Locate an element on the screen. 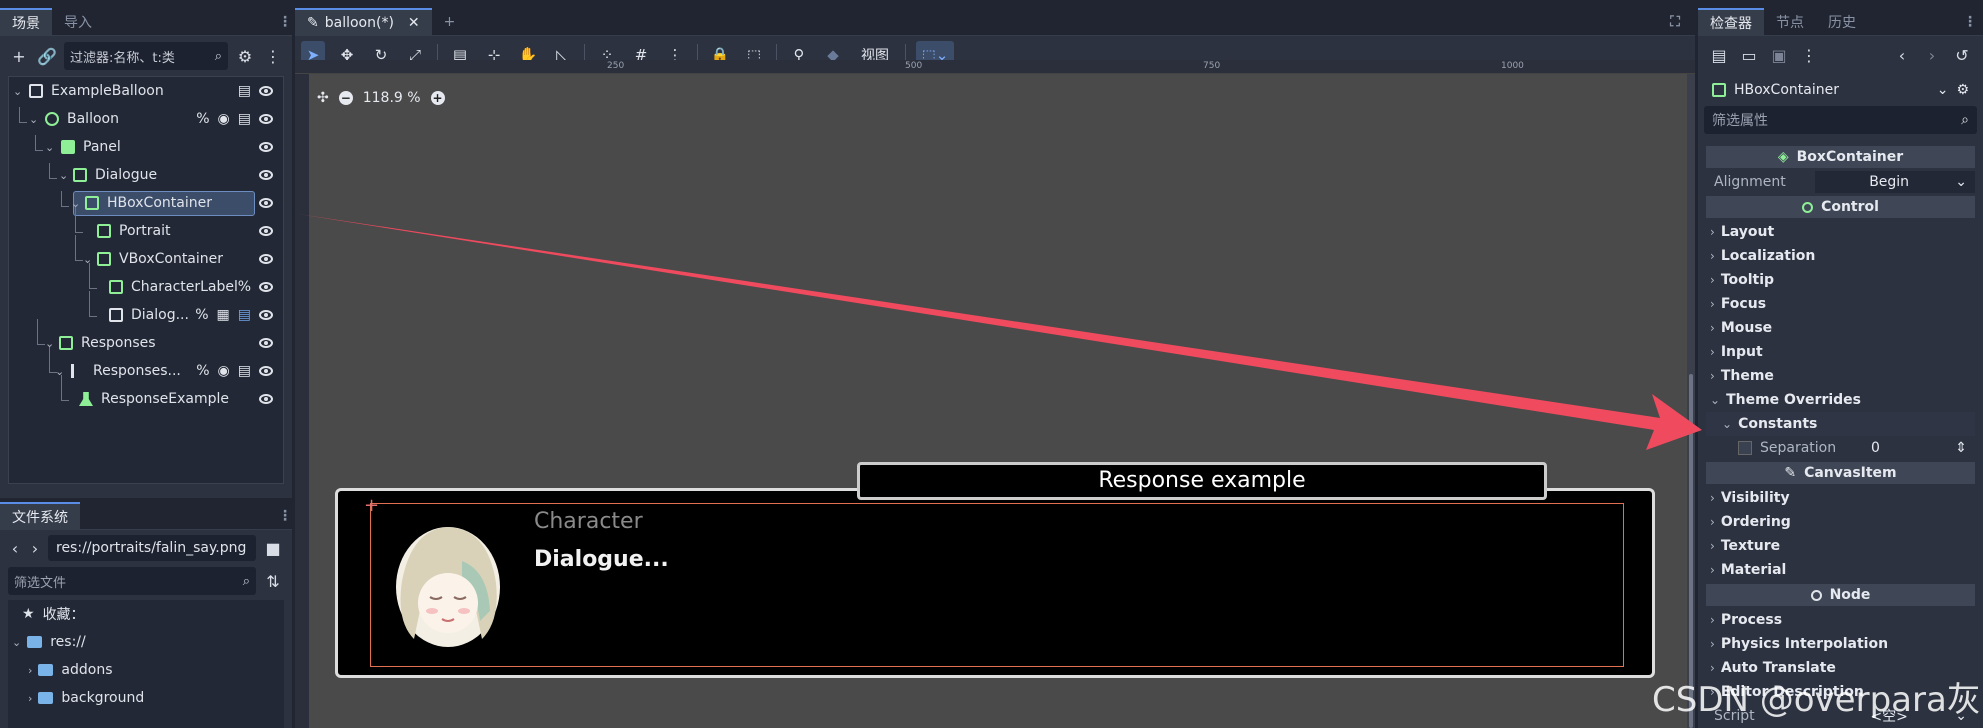 The height and width of the screenshot is (728, 1983). tree-row-character-label: CharacterLabel % is located at coordinates (146, 282).